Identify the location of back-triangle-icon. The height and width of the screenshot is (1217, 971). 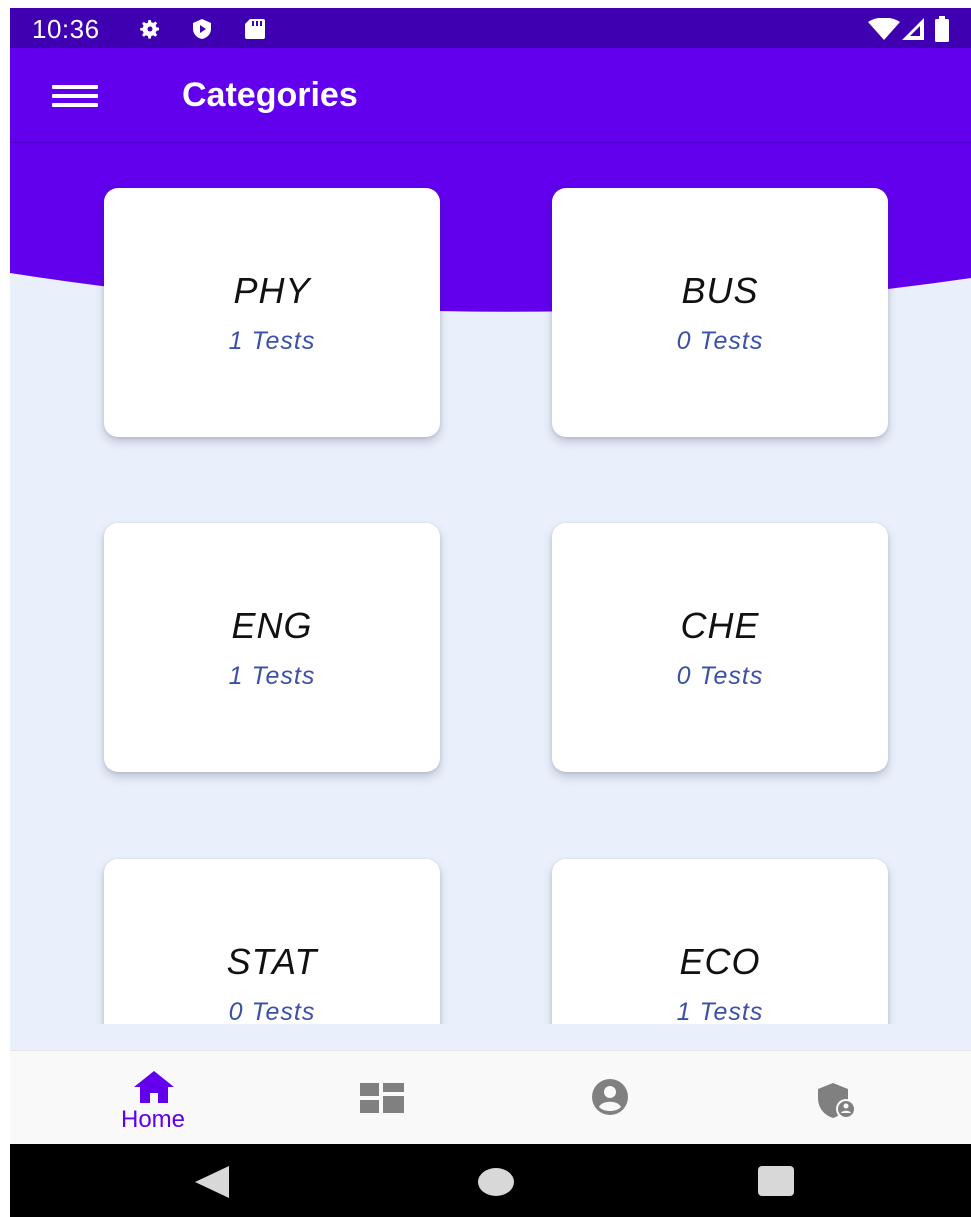
(212, 1182).